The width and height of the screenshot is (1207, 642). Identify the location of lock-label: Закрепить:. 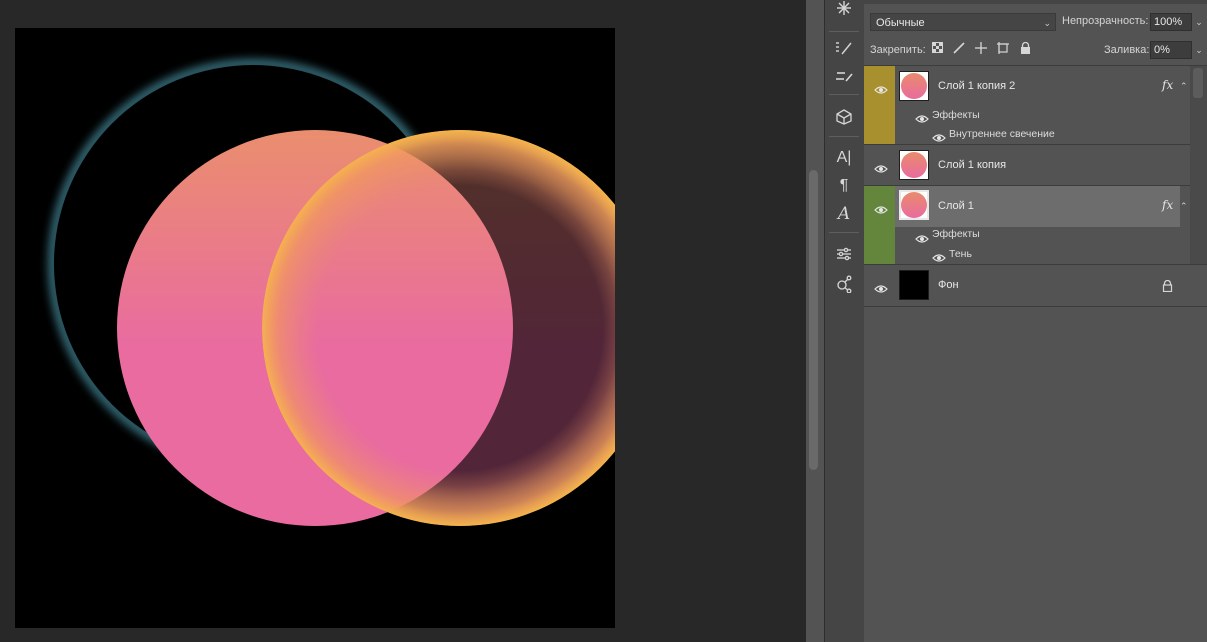
(898, 50).